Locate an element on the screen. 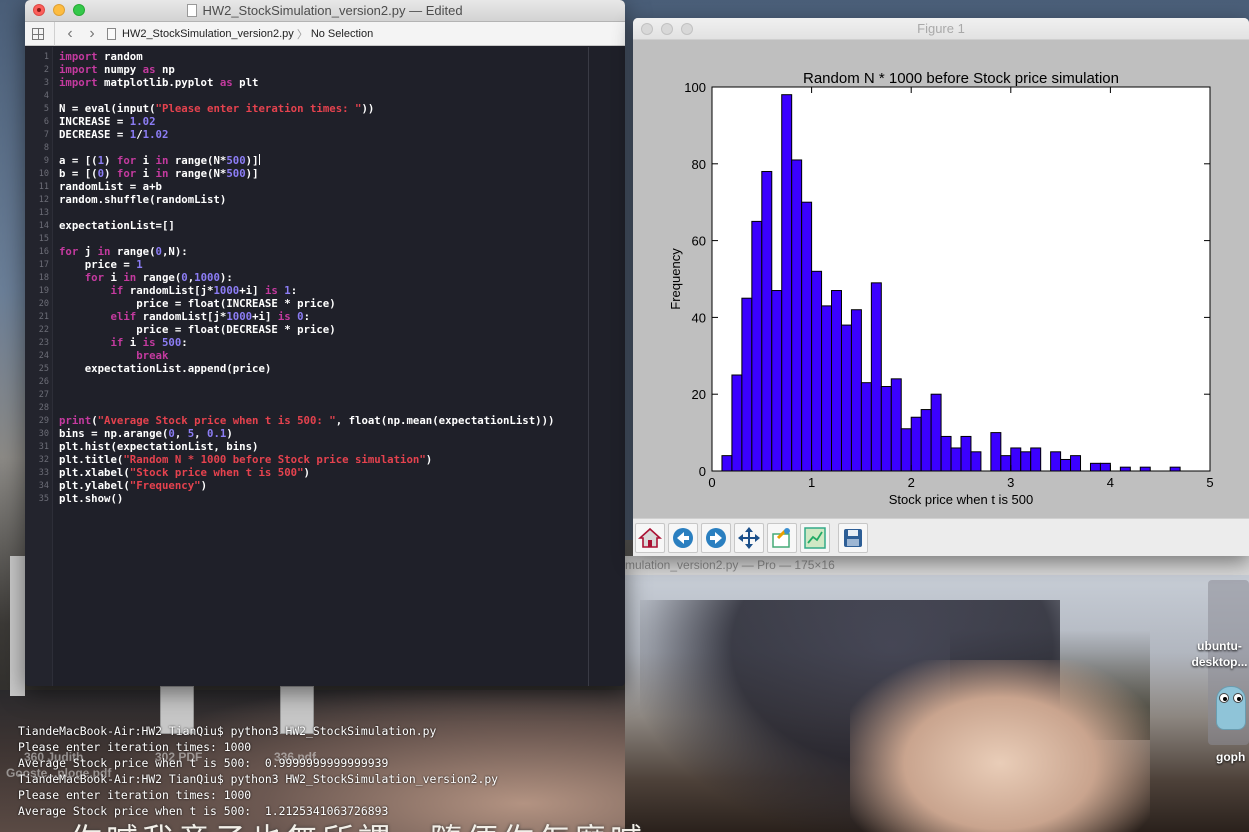 Image resolution: width=1249 pixels, height=832 pixels. home-icon is located at coordinates (650, 538).